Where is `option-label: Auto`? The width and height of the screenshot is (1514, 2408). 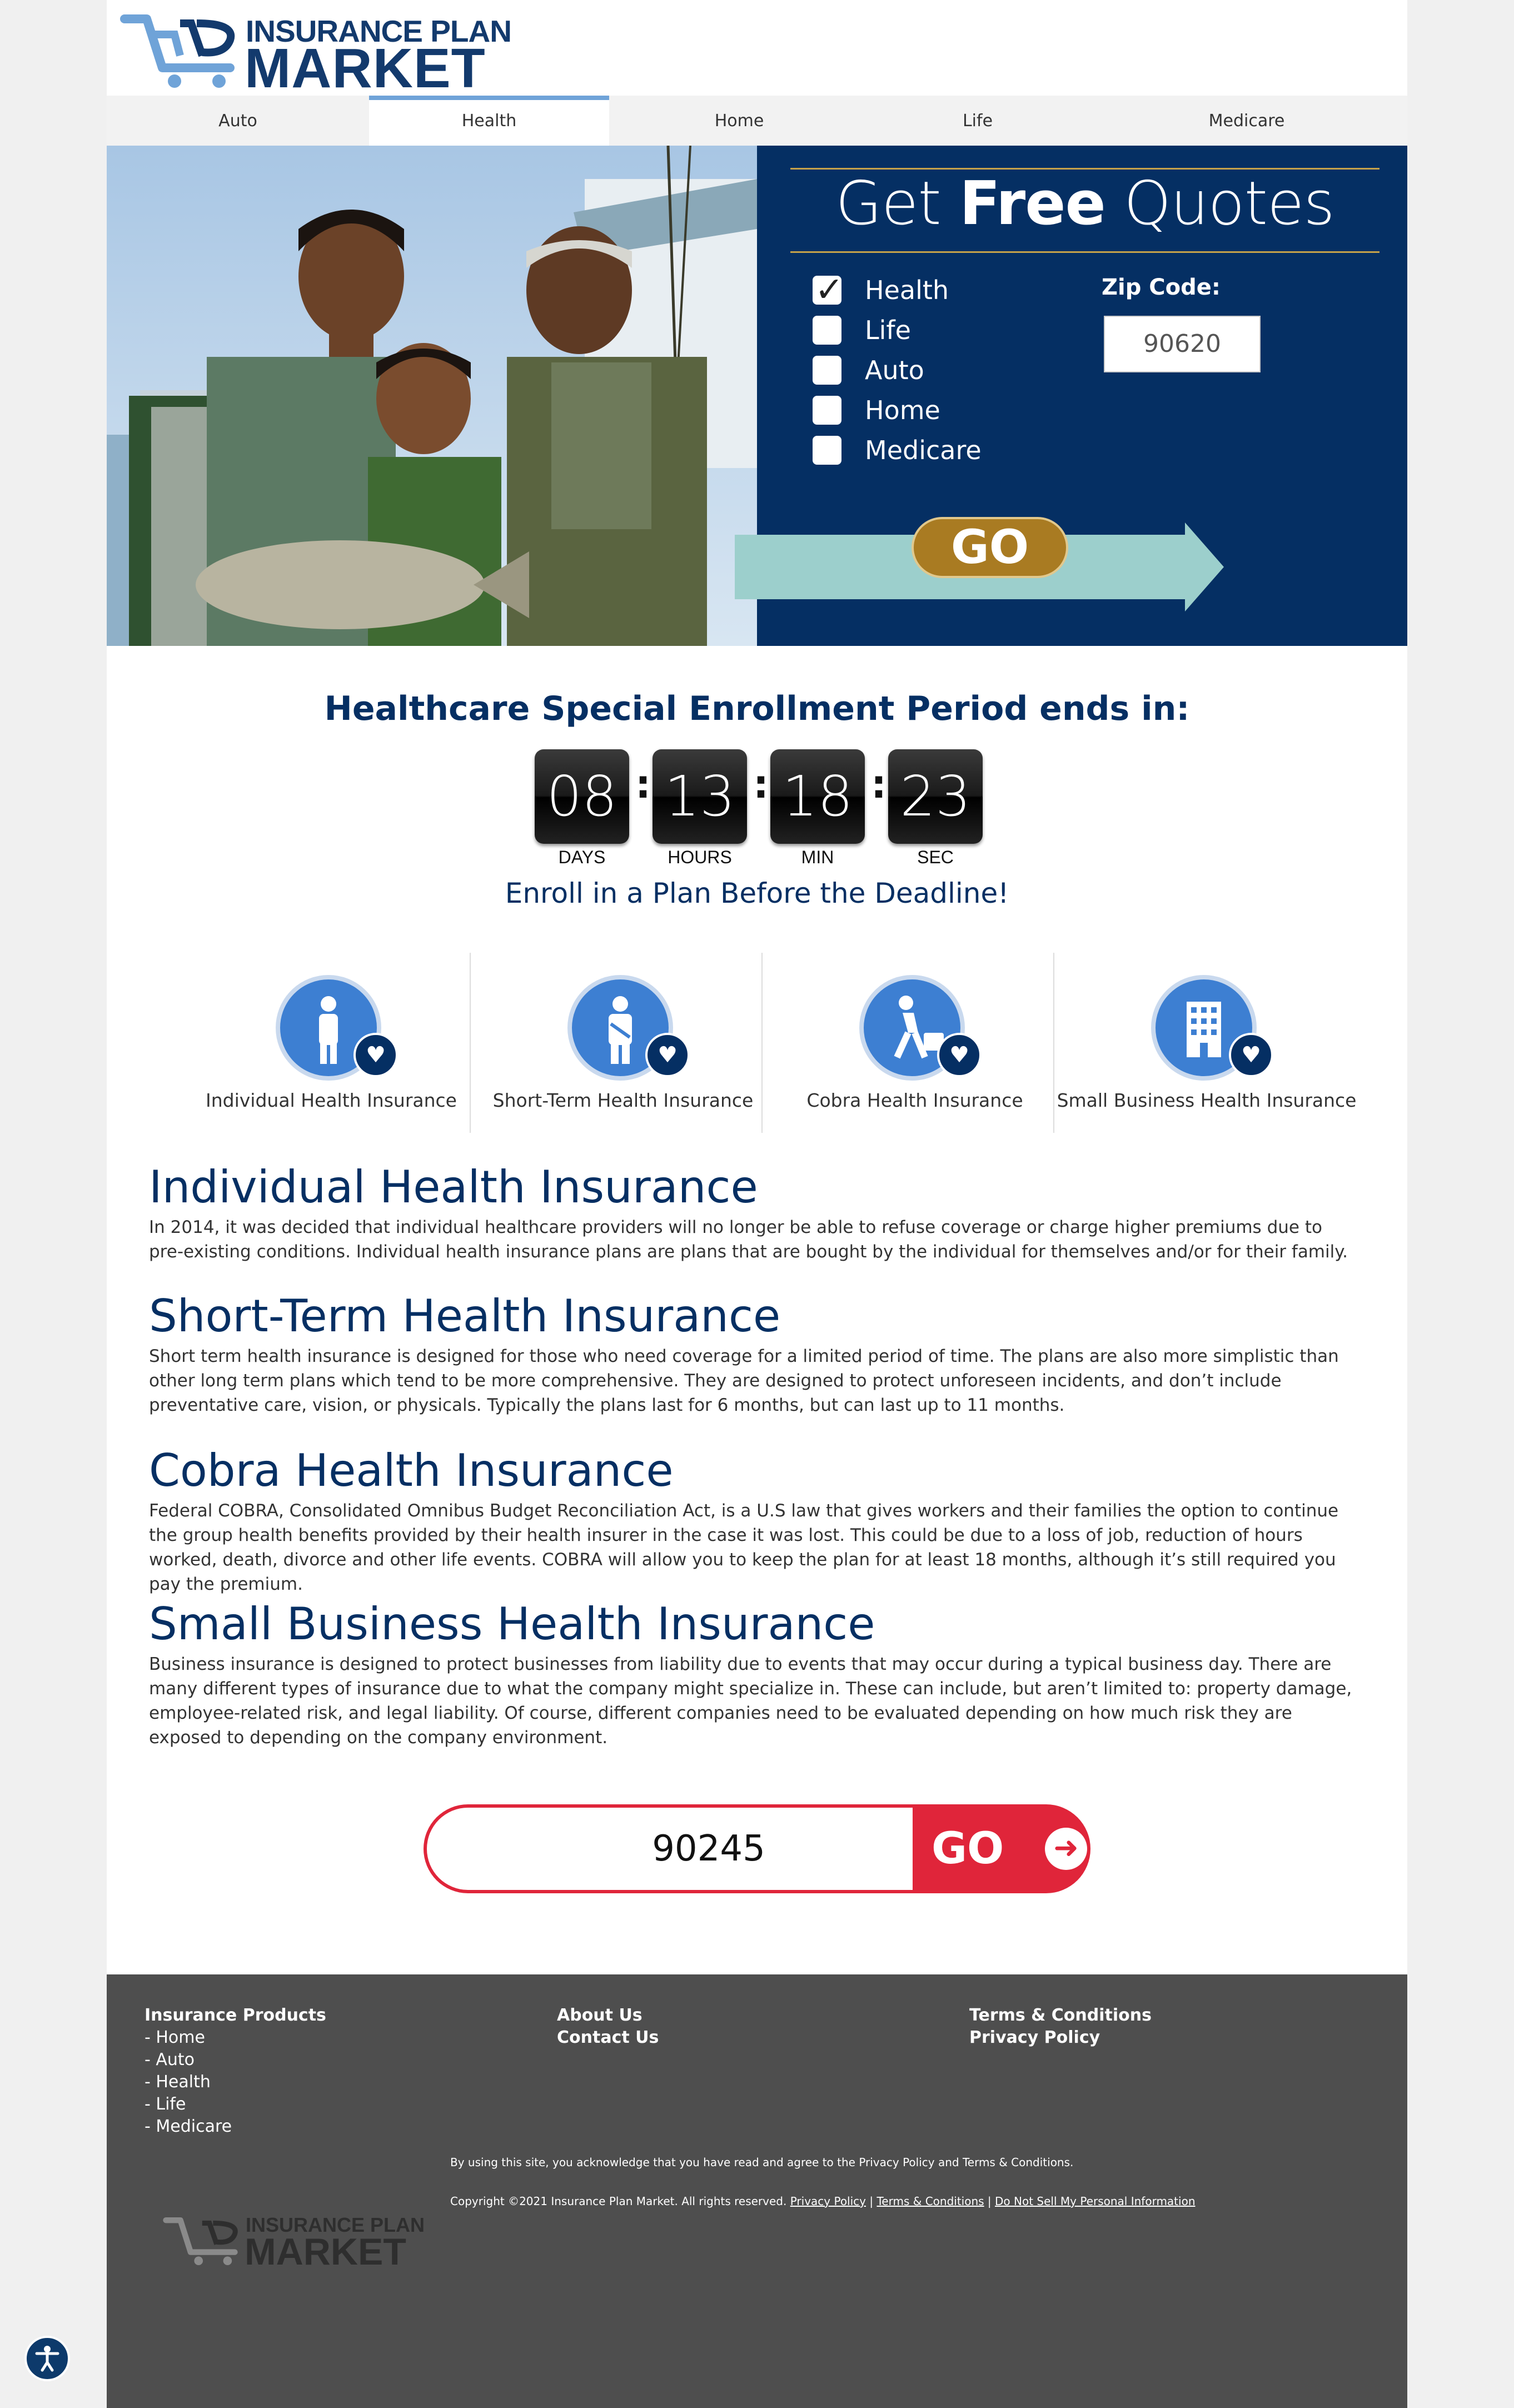 option-label: Auto is located at coordinates (894, 370).